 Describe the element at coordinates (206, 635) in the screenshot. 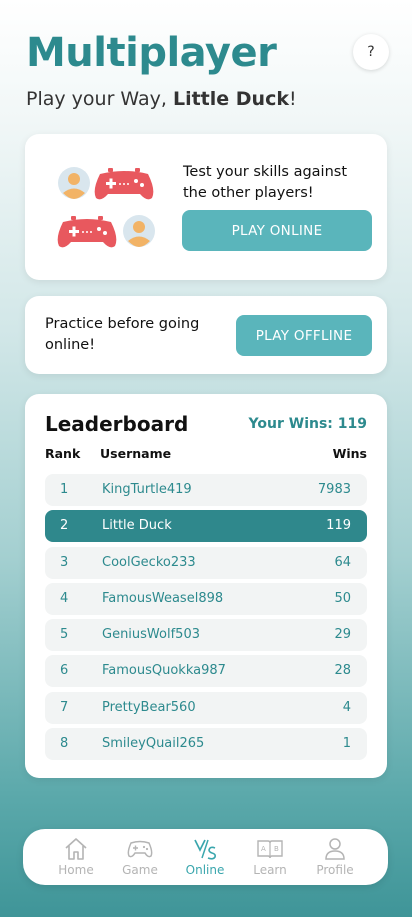

I see `leaderboard-row: 5 GeniusWolf503 29` at that location.